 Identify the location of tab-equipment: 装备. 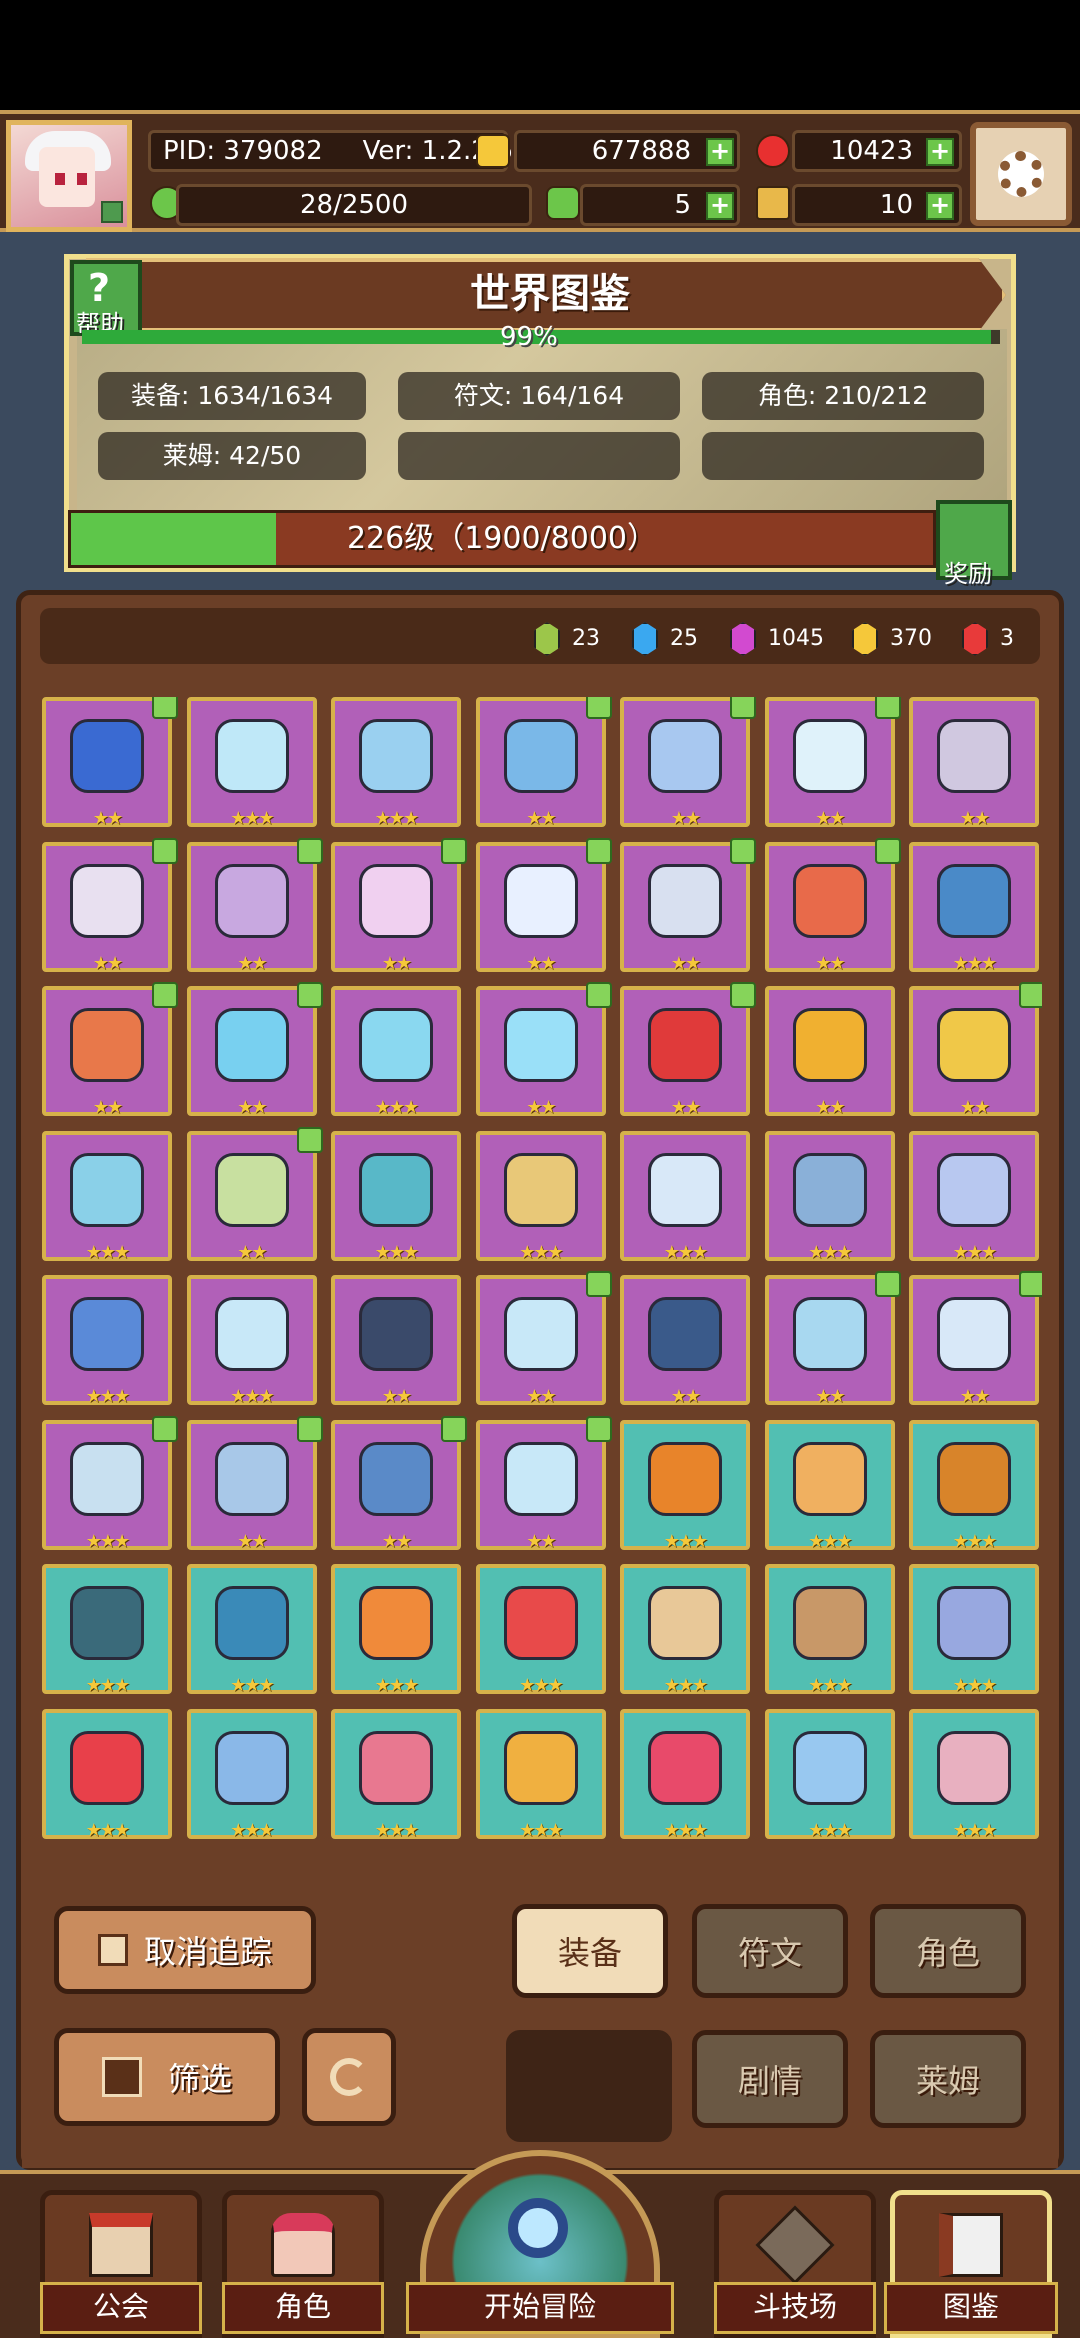
(590, 1951).